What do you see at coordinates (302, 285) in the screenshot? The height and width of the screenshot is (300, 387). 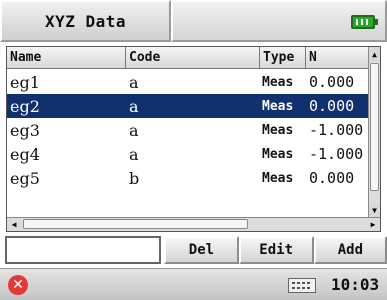 I see `keyboard-icon` at bounding box center [302, 285].